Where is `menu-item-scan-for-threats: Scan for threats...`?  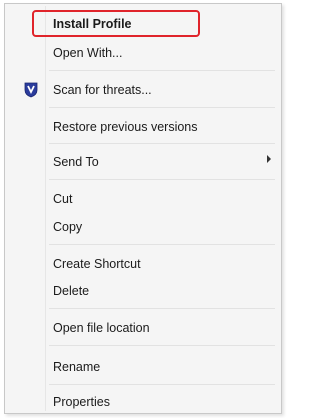
menu-item-scan-for-threats: Scan for threats... is located at coordinates (102, 90).